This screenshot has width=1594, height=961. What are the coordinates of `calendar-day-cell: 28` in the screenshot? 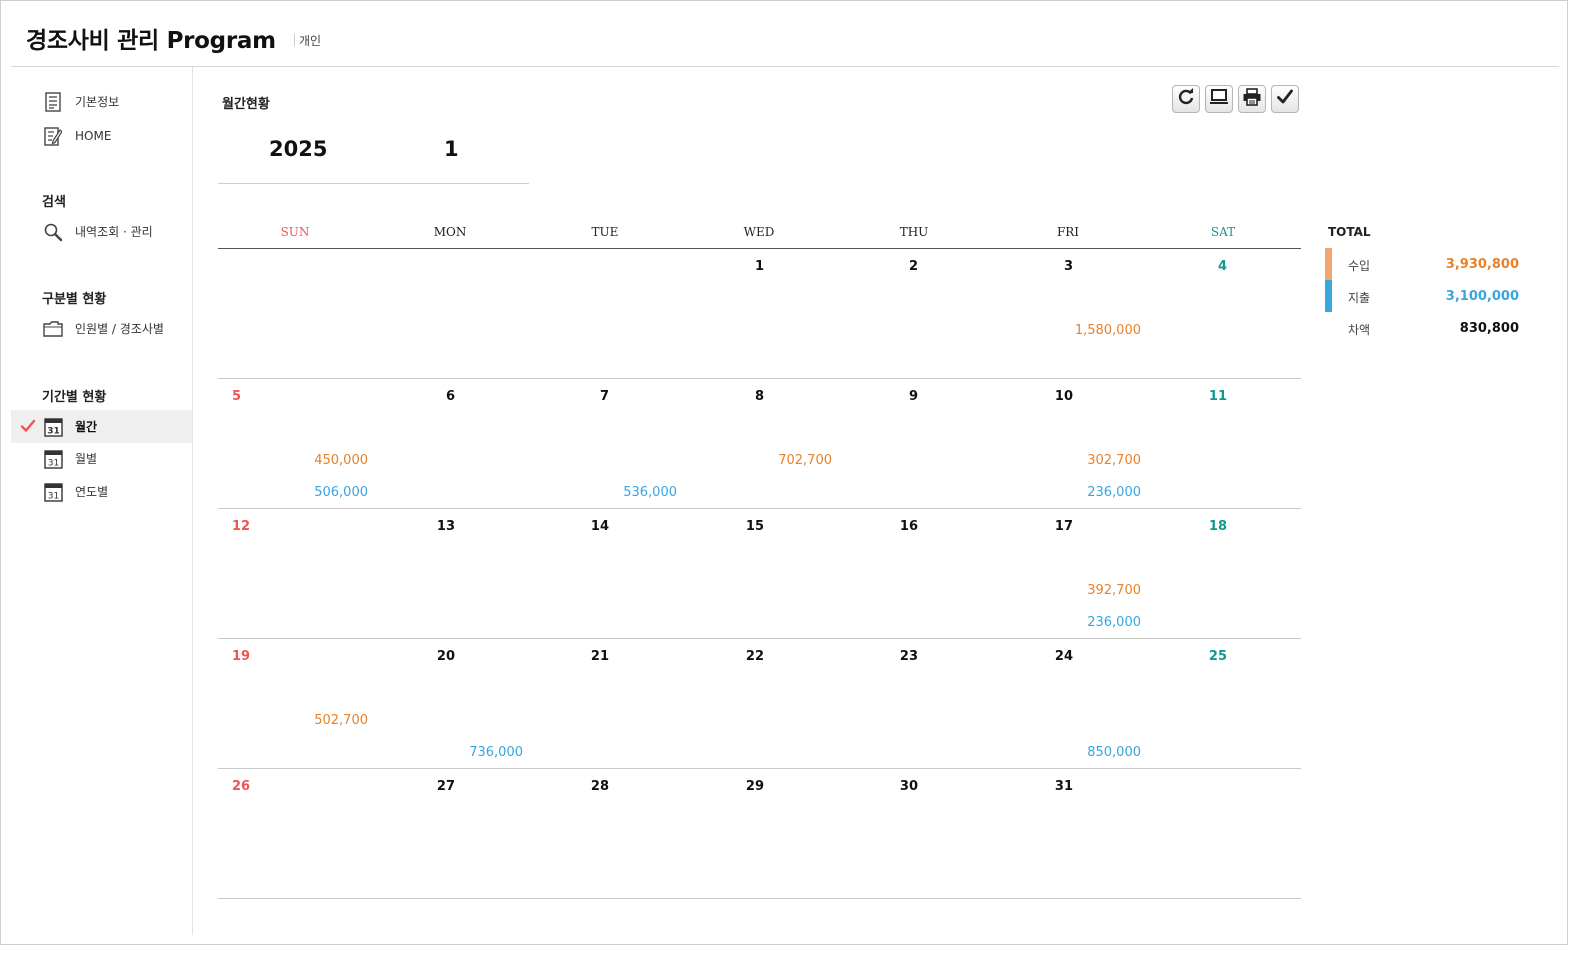 It's located at (604, 838).